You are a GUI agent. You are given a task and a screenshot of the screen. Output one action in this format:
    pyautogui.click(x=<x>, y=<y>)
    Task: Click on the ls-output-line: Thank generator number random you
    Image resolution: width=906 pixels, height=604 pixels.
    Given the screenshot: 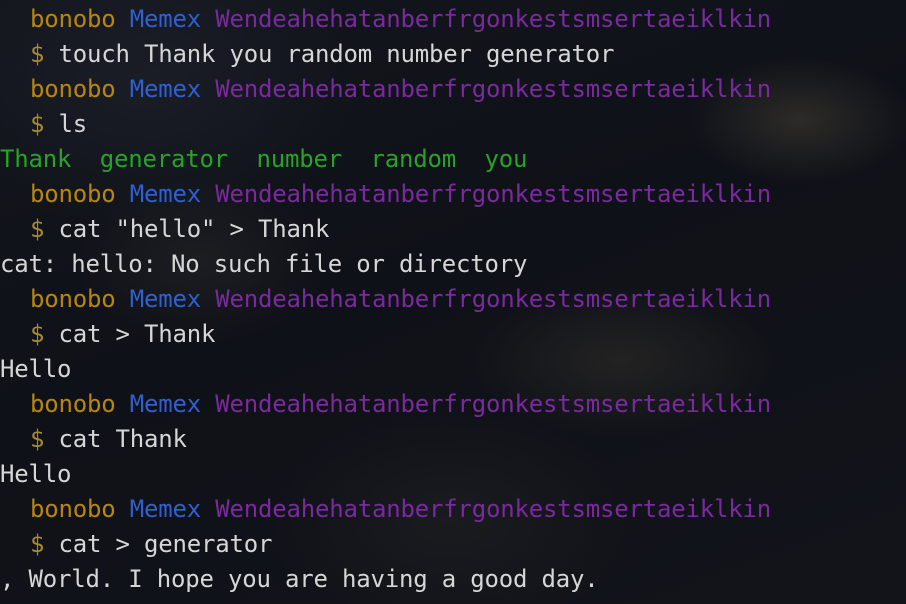 What is the action you would take?
    pyautogui.click(x=453, y=159)
    